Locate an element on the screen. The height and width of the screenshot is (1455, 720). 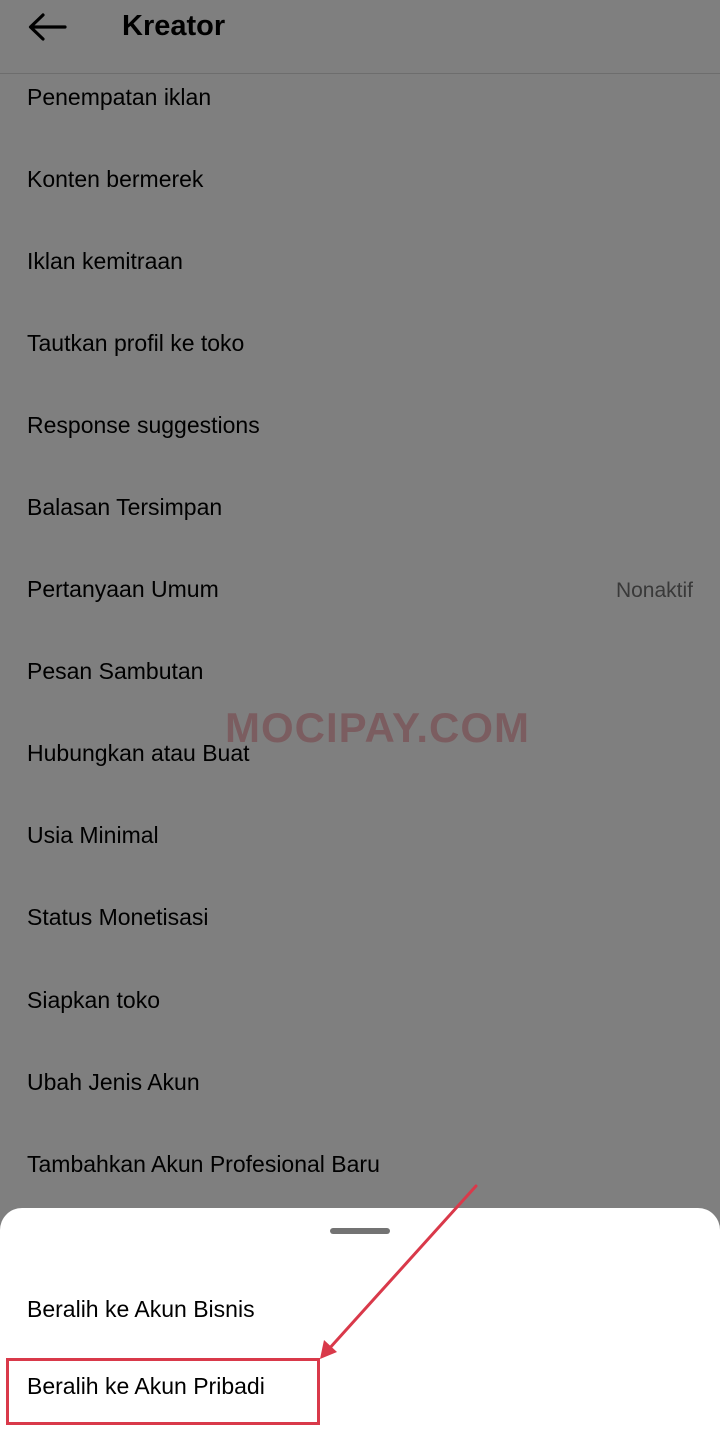
switch-to-personal-option: Beralih ke Akun Pribadi is located at coordinates (360, 1386).